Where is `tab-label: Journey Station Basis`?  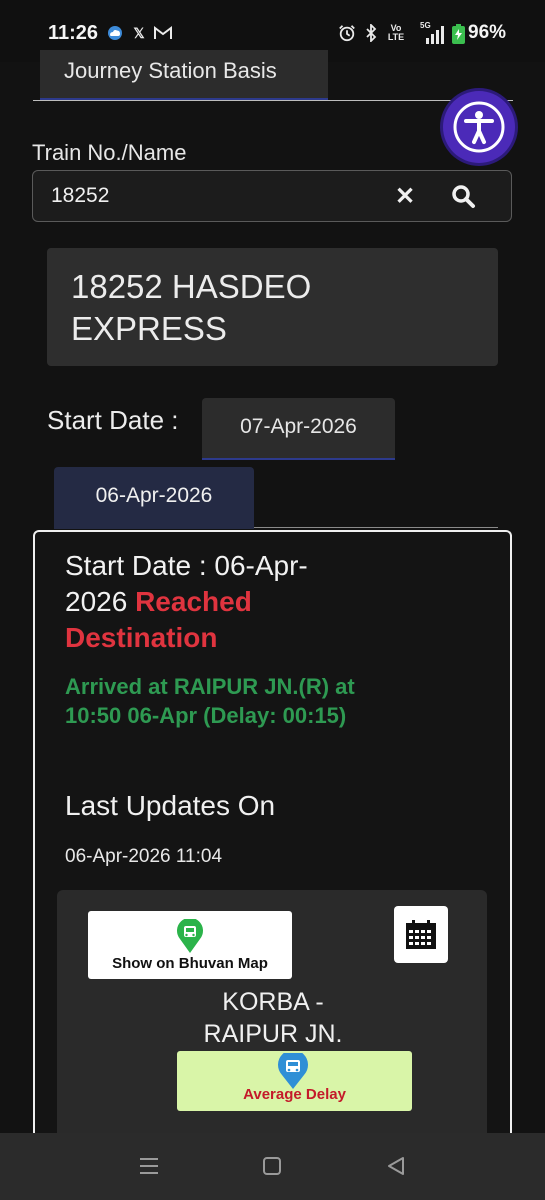 tab-label: Journey Station Basis is located at coordinates (170, 70).